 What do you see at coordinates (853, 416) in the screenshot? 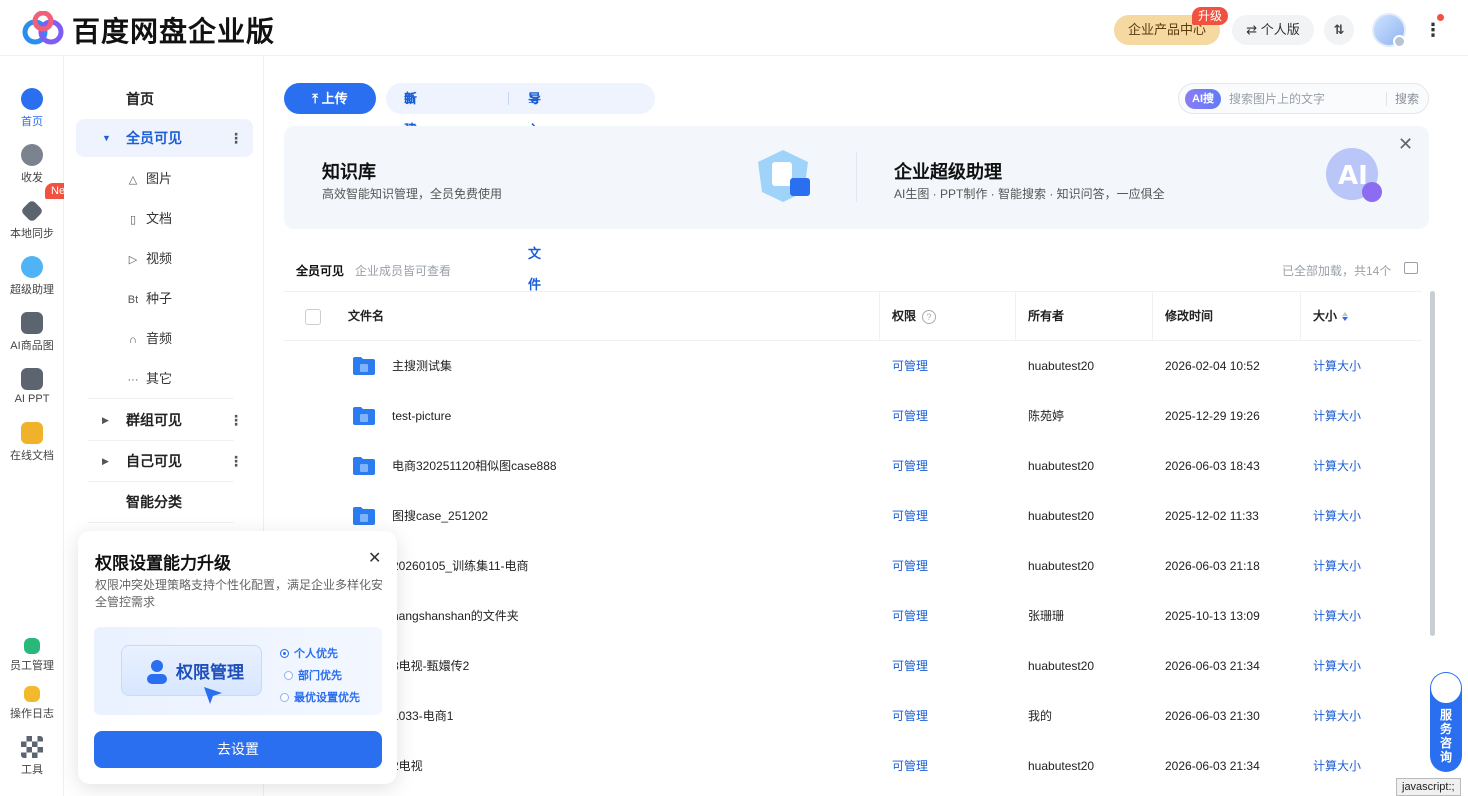
I see `table-row: test-picture 可管理 陈苑婷 2025-12-29 19:26 计算大小` at bounding box center [853, 416].